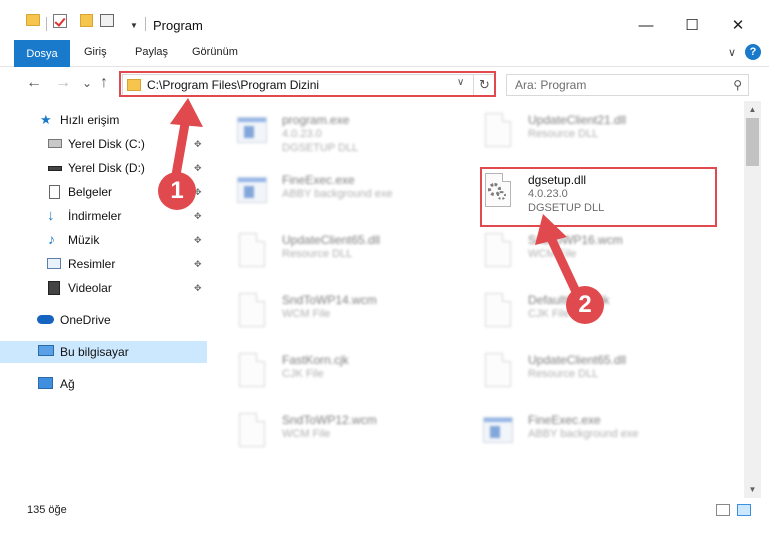 The image size is (769, 534). Describe the element at coordinates (732, 52) in the screenshot. I see `expand-ribbon-icon: ∨` at that location.